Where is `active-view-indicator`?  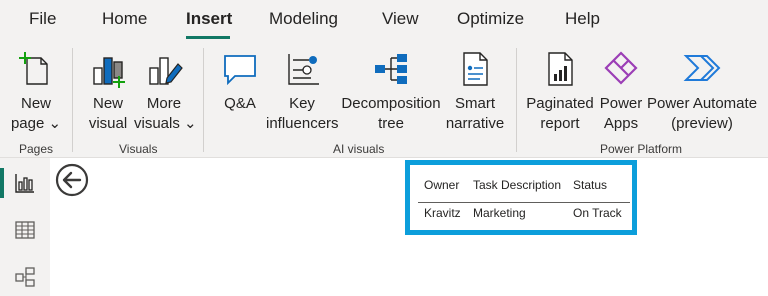
active-view-indicator is located at coordinates (2, 183).